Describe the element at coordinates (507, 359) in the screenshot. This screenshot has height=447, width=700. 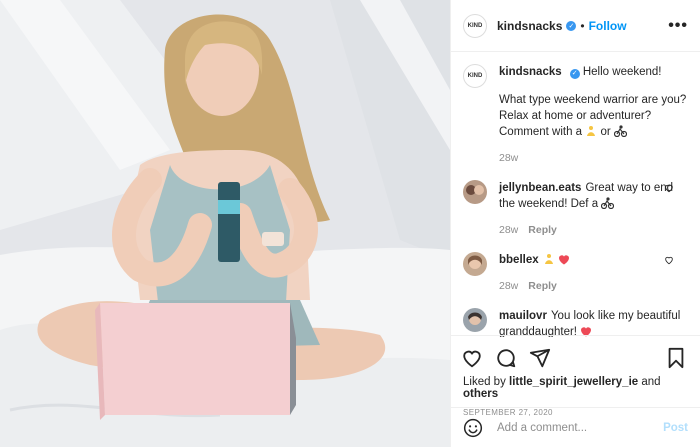
I see `comment-icon` at that location.